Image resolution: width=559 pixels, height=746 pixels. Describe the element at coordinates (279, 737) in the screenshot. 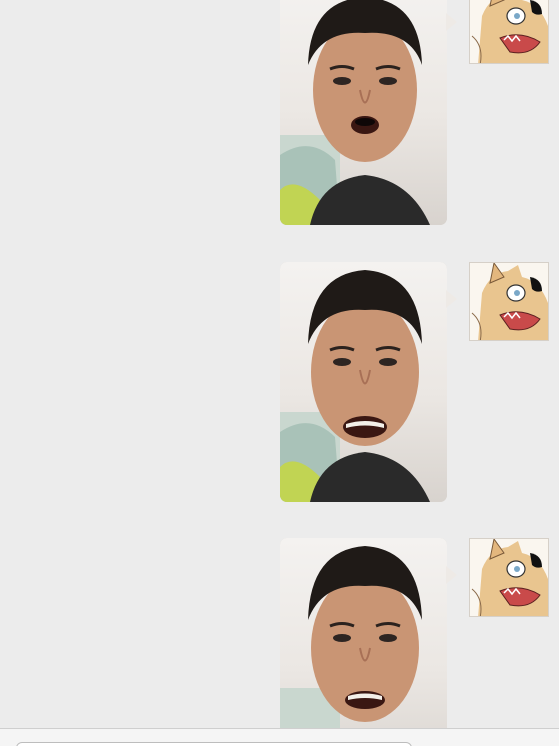

I see `message-input-bar` at that location.